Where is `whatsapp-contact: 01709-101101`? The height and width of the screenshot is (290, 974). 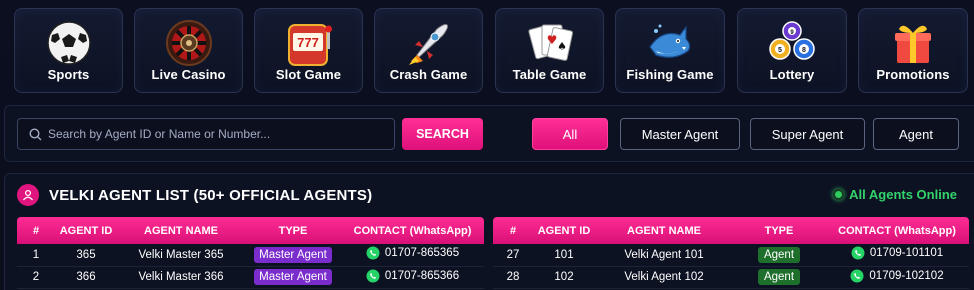
whatsapp-contact: 01709-101101 is located at coordinates (897, 253).